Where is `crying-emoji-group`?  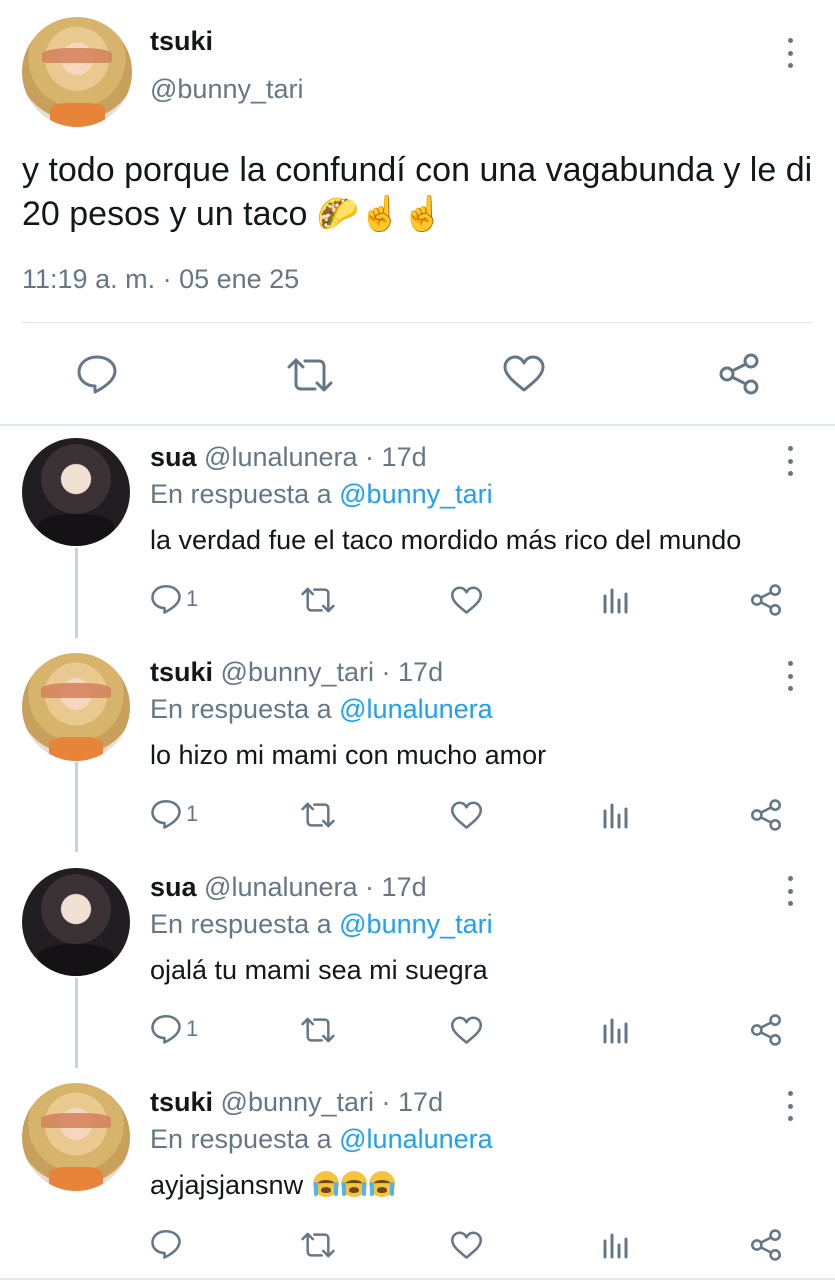 crying-emoji-group is located at coordinates (353, 1185).